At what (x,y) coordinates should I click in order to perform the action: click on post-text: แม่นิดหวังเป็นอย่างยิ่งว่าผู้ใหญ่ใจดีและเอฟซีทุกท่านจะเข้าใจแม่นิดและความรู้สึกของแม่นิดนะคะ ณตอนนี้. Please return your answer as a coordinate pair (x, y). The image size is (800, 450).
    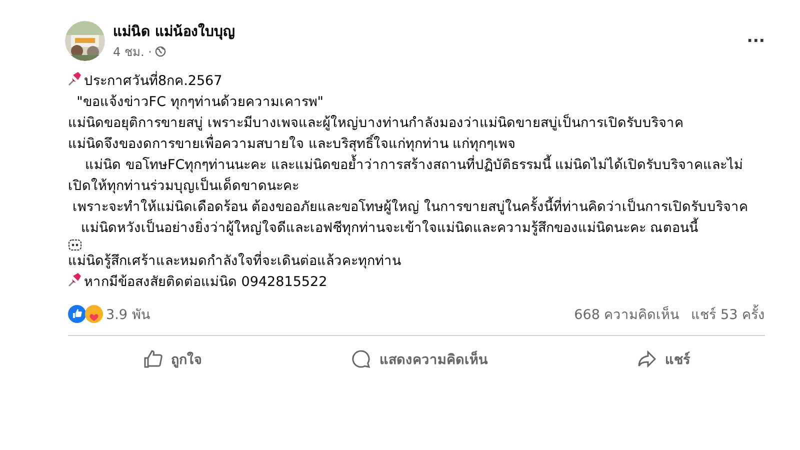
    Looking at the image, I should click on (383, 228).